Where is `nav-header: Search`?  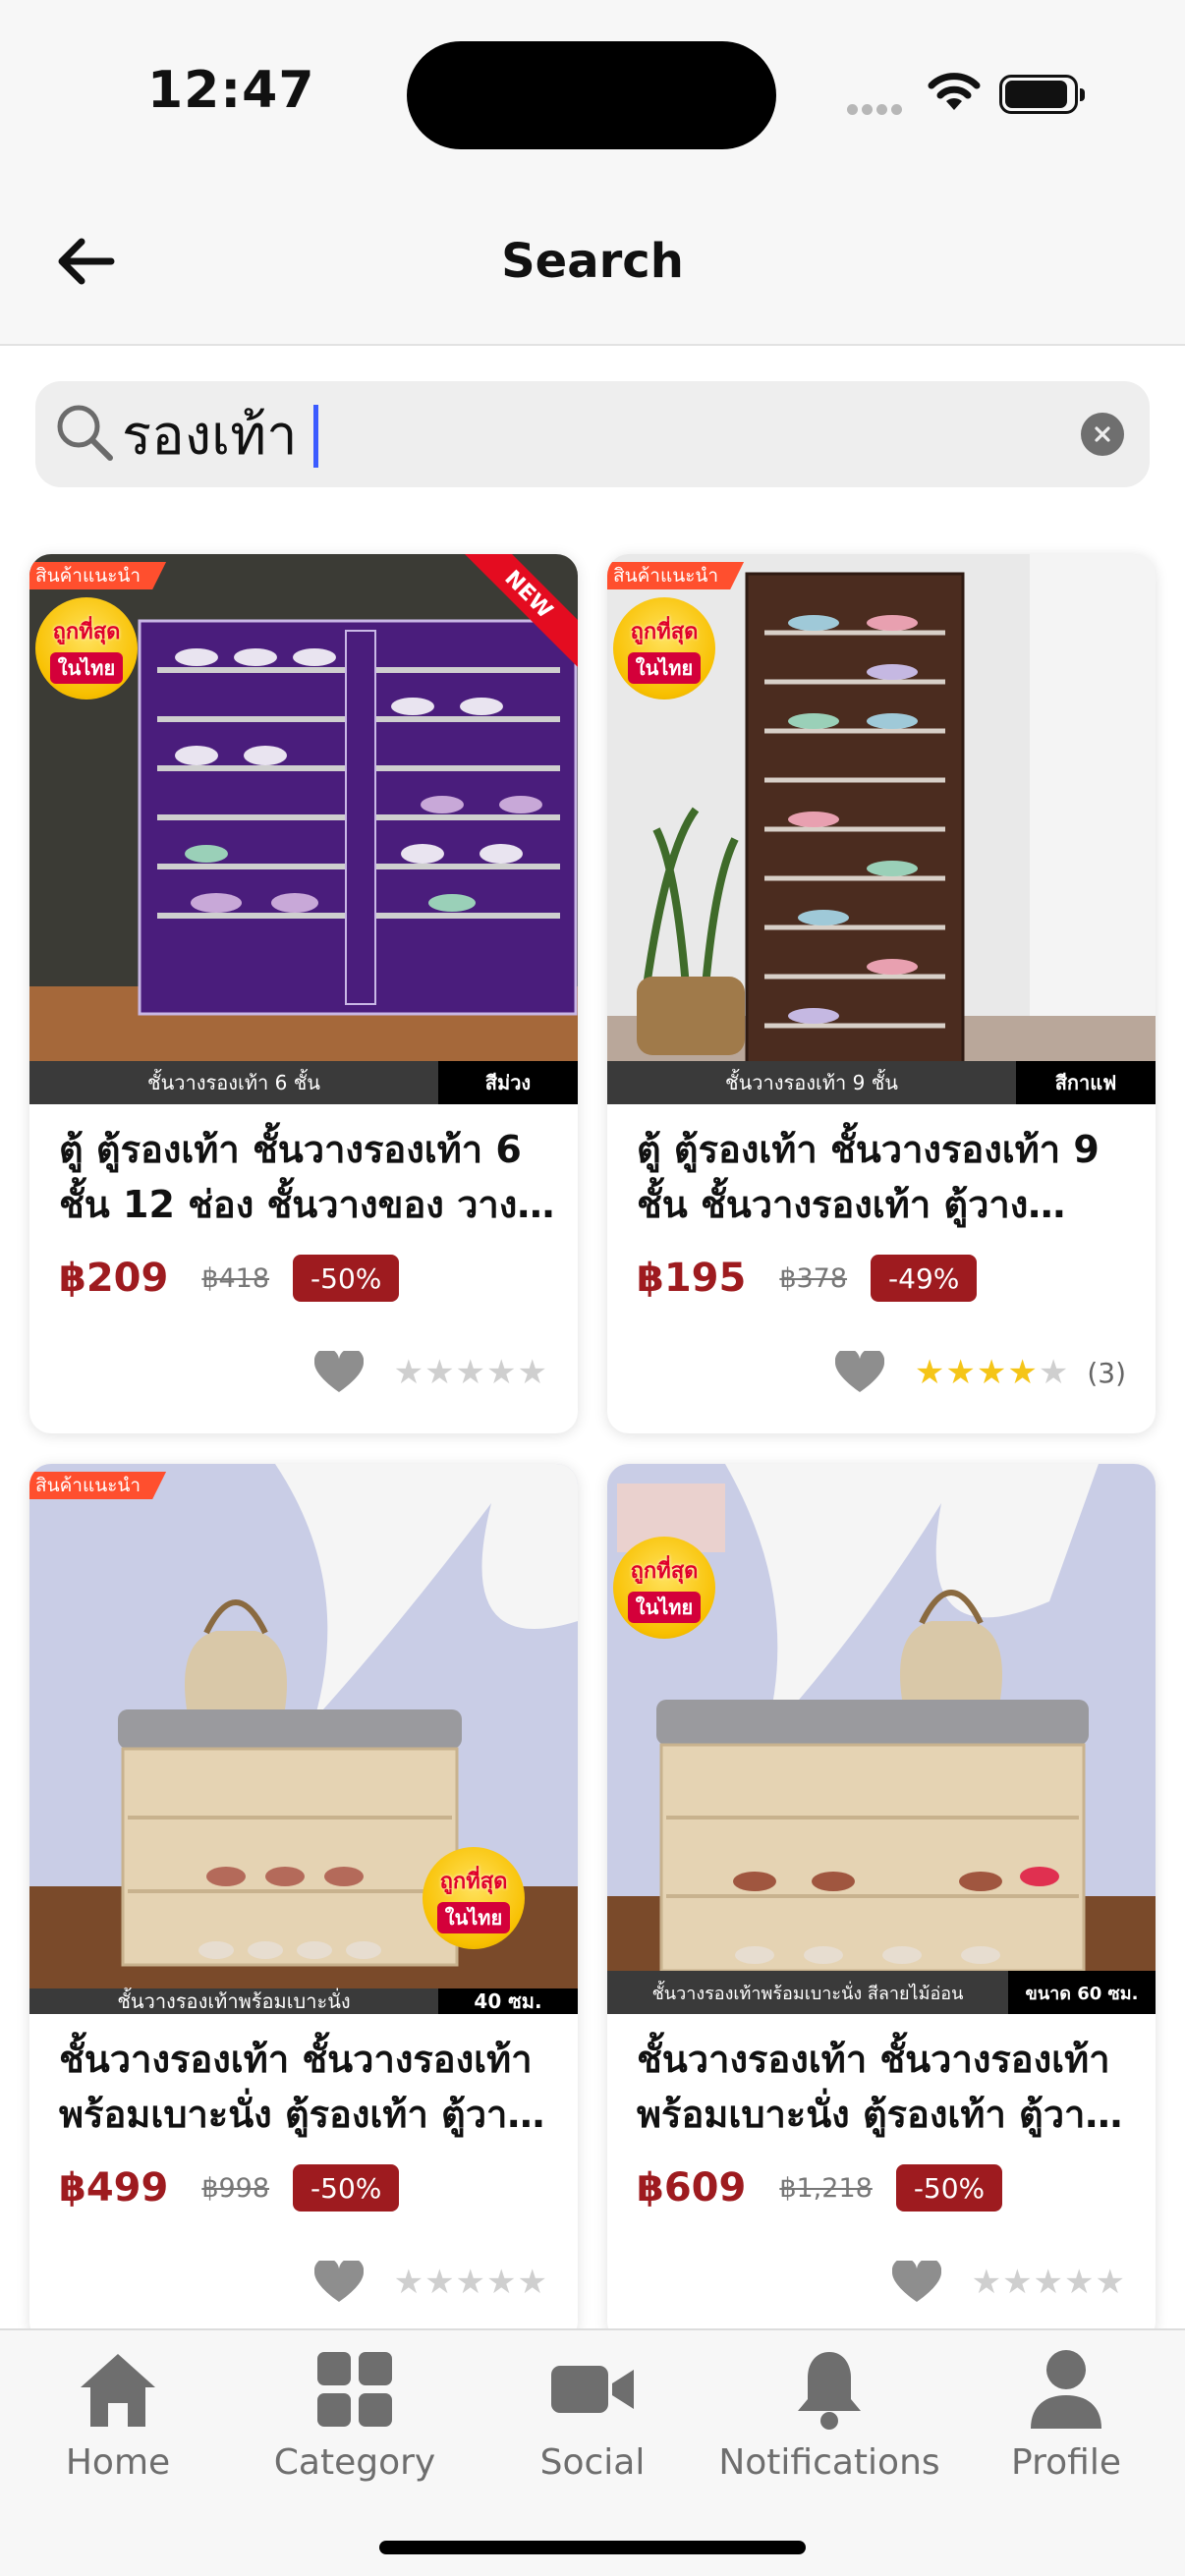 nav-header: Search is located at coordinates (592, 266).